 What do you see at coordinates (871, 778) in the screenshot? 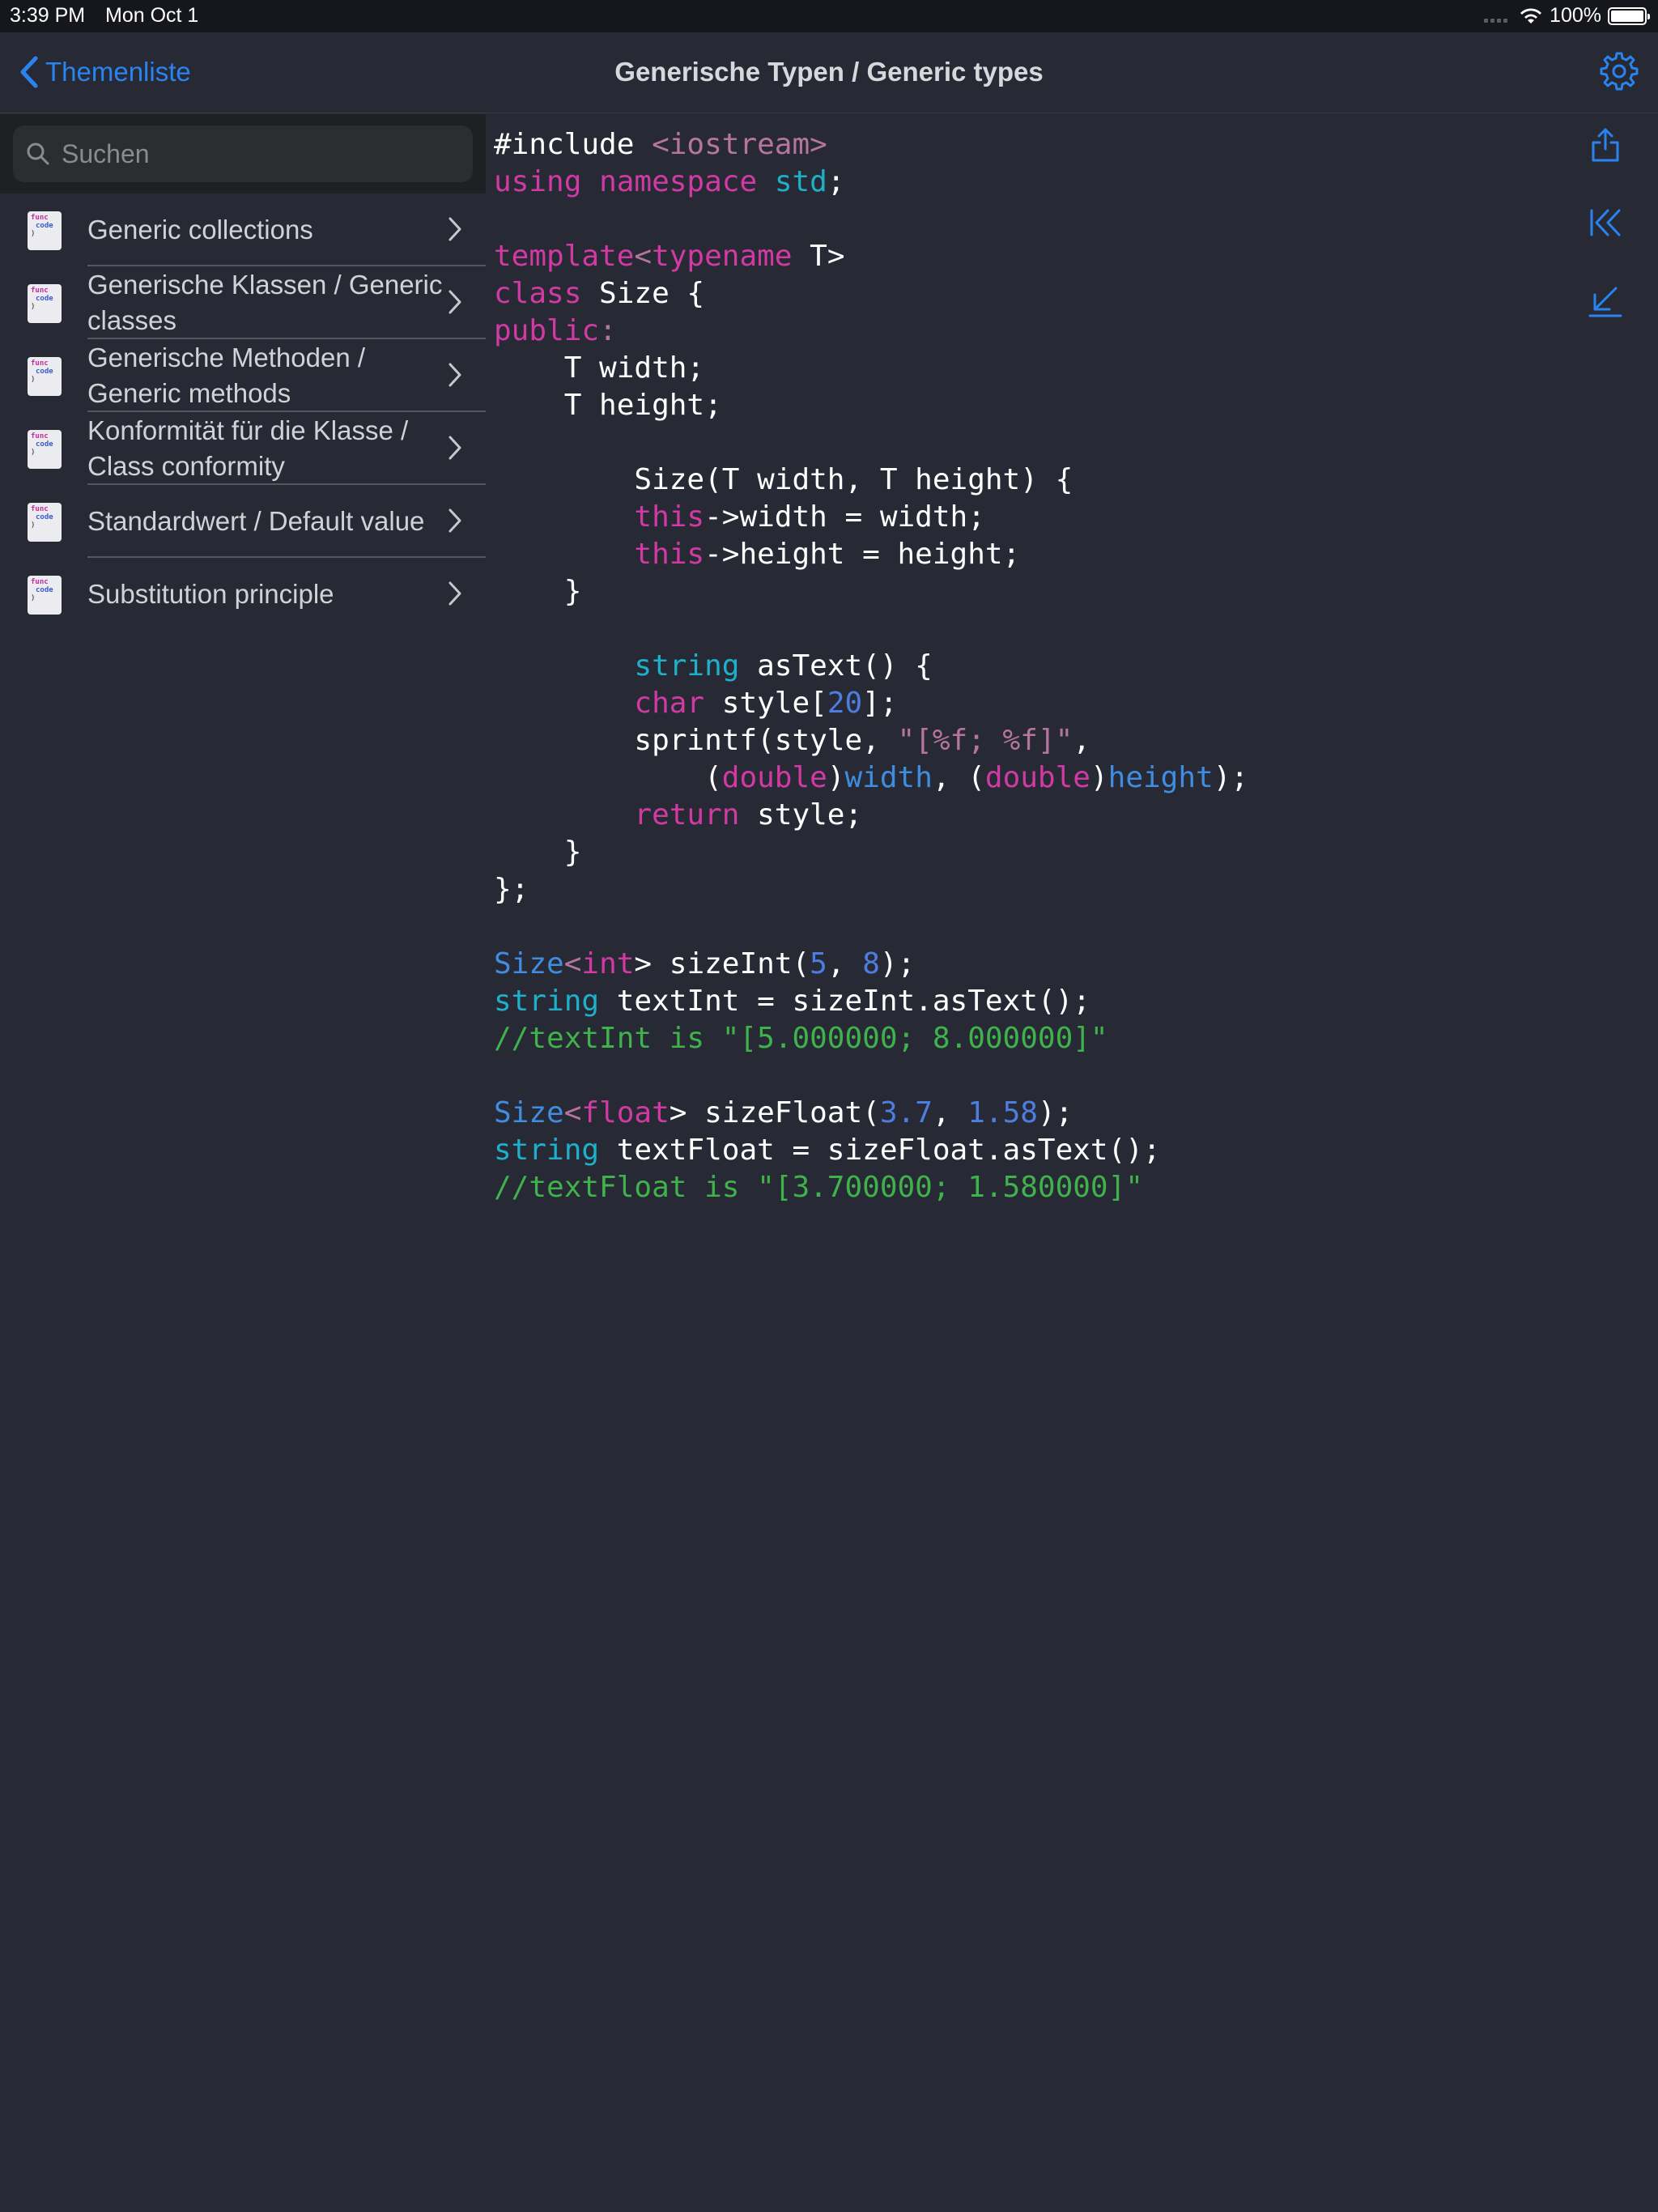
I see `code-line: (double)width, (double)height);` at bounding box center [871, 778].